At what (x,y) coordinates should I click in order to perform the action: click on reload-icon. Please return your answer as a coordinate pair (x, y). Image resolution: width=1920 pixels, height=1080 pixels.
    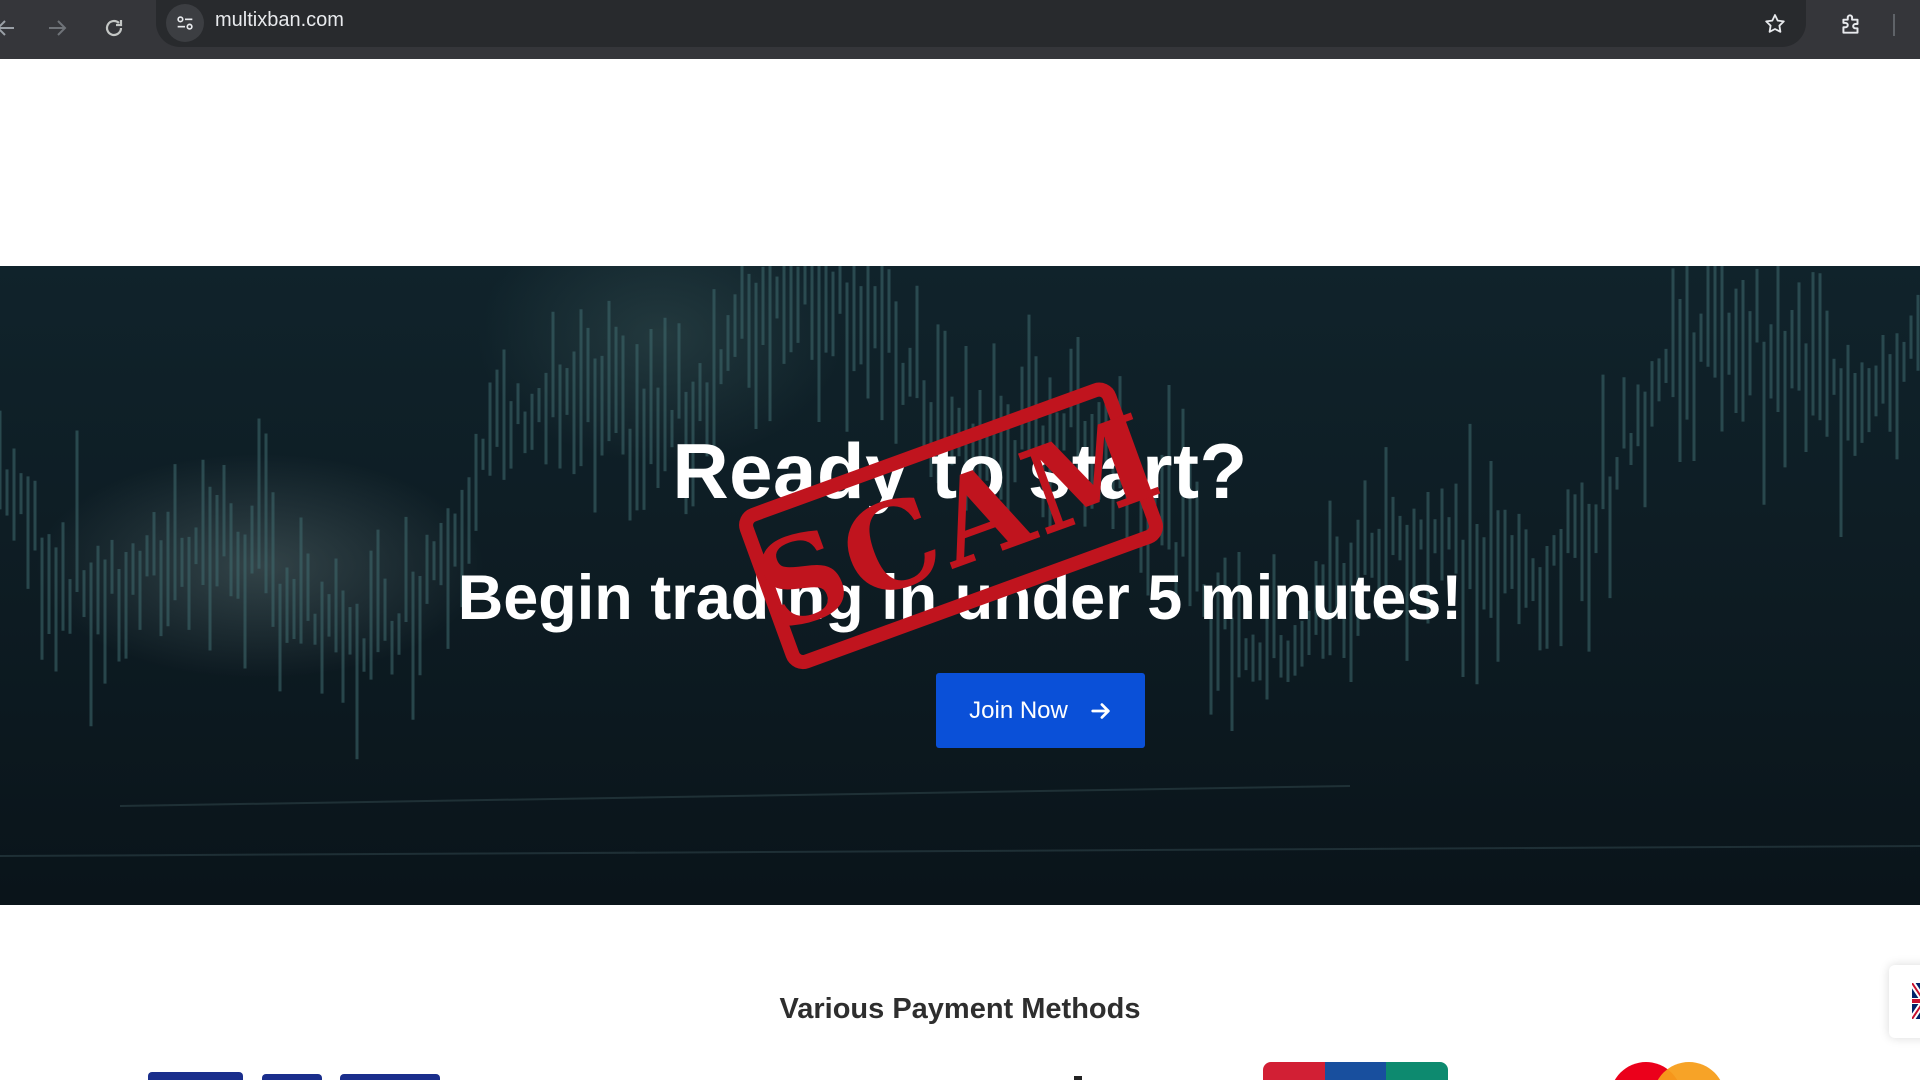
    Looking at the image, I should click on (114, 28).